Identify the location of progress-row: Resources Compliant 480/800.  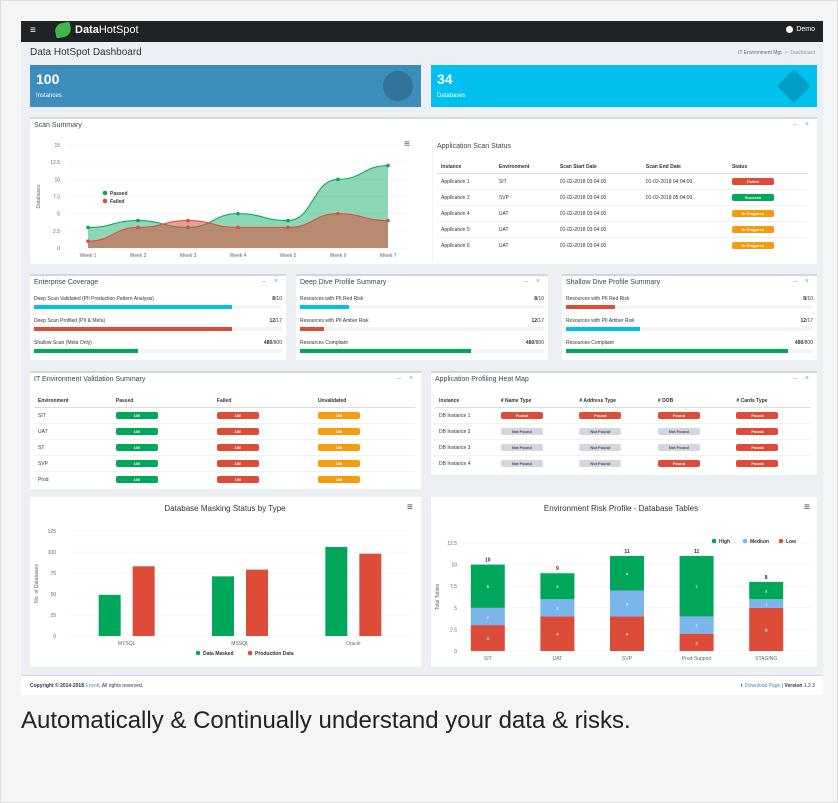
(422, 349).